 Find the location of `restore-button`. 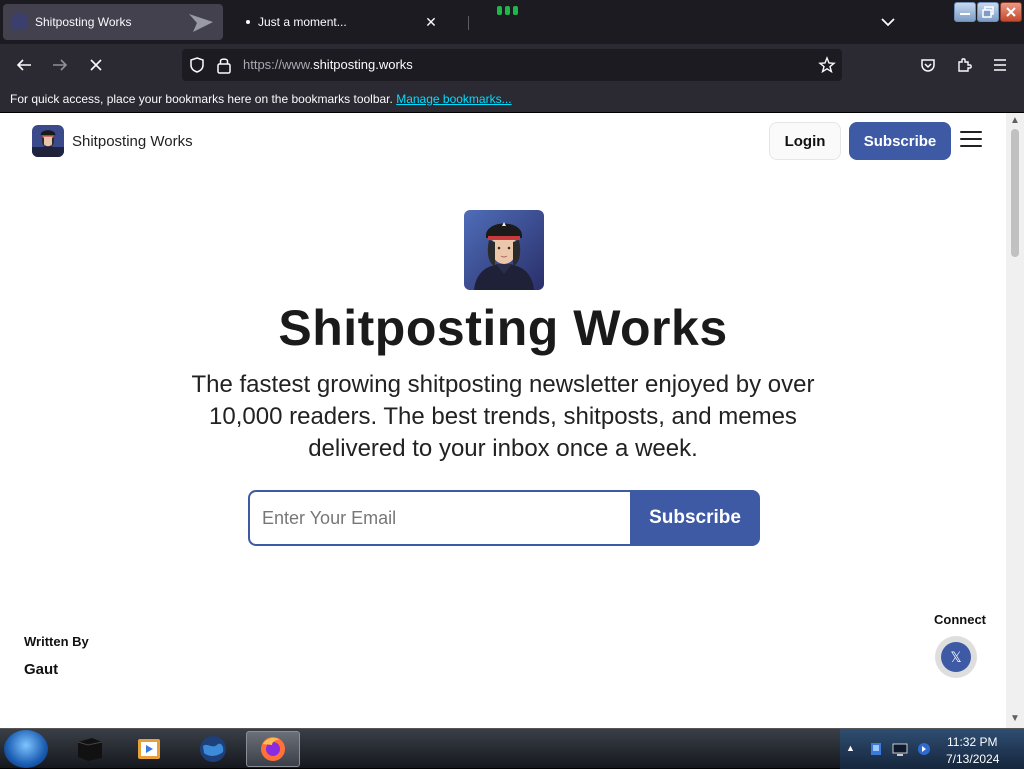

restore-button is located at coordinates (988, 12).